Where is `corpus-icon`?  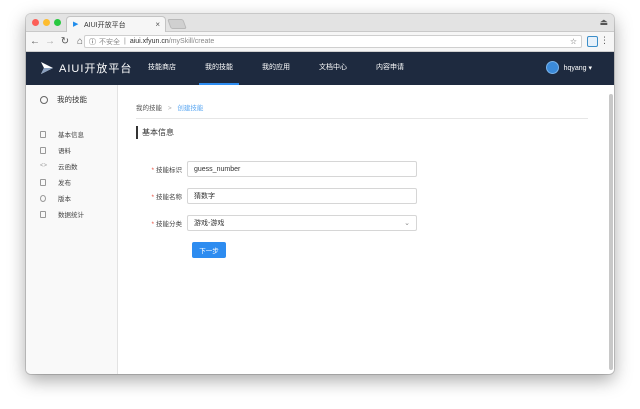
corpus-icon is located at coordinates (43, 150).